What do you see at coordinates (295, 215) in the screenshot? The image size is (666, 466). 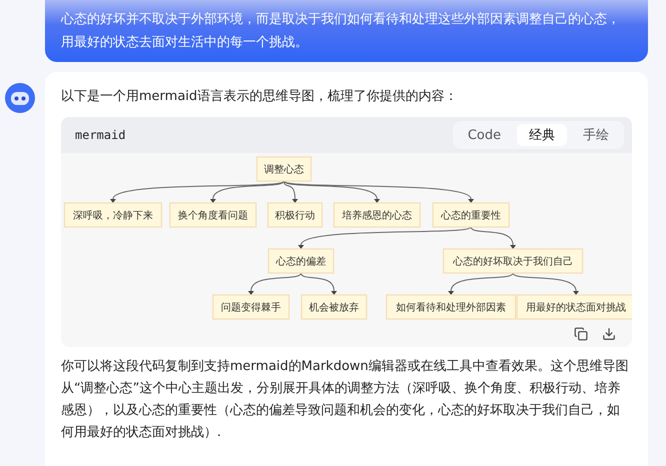 I see `mindmap-node: 积极行动` at bounding box center [295, 215].